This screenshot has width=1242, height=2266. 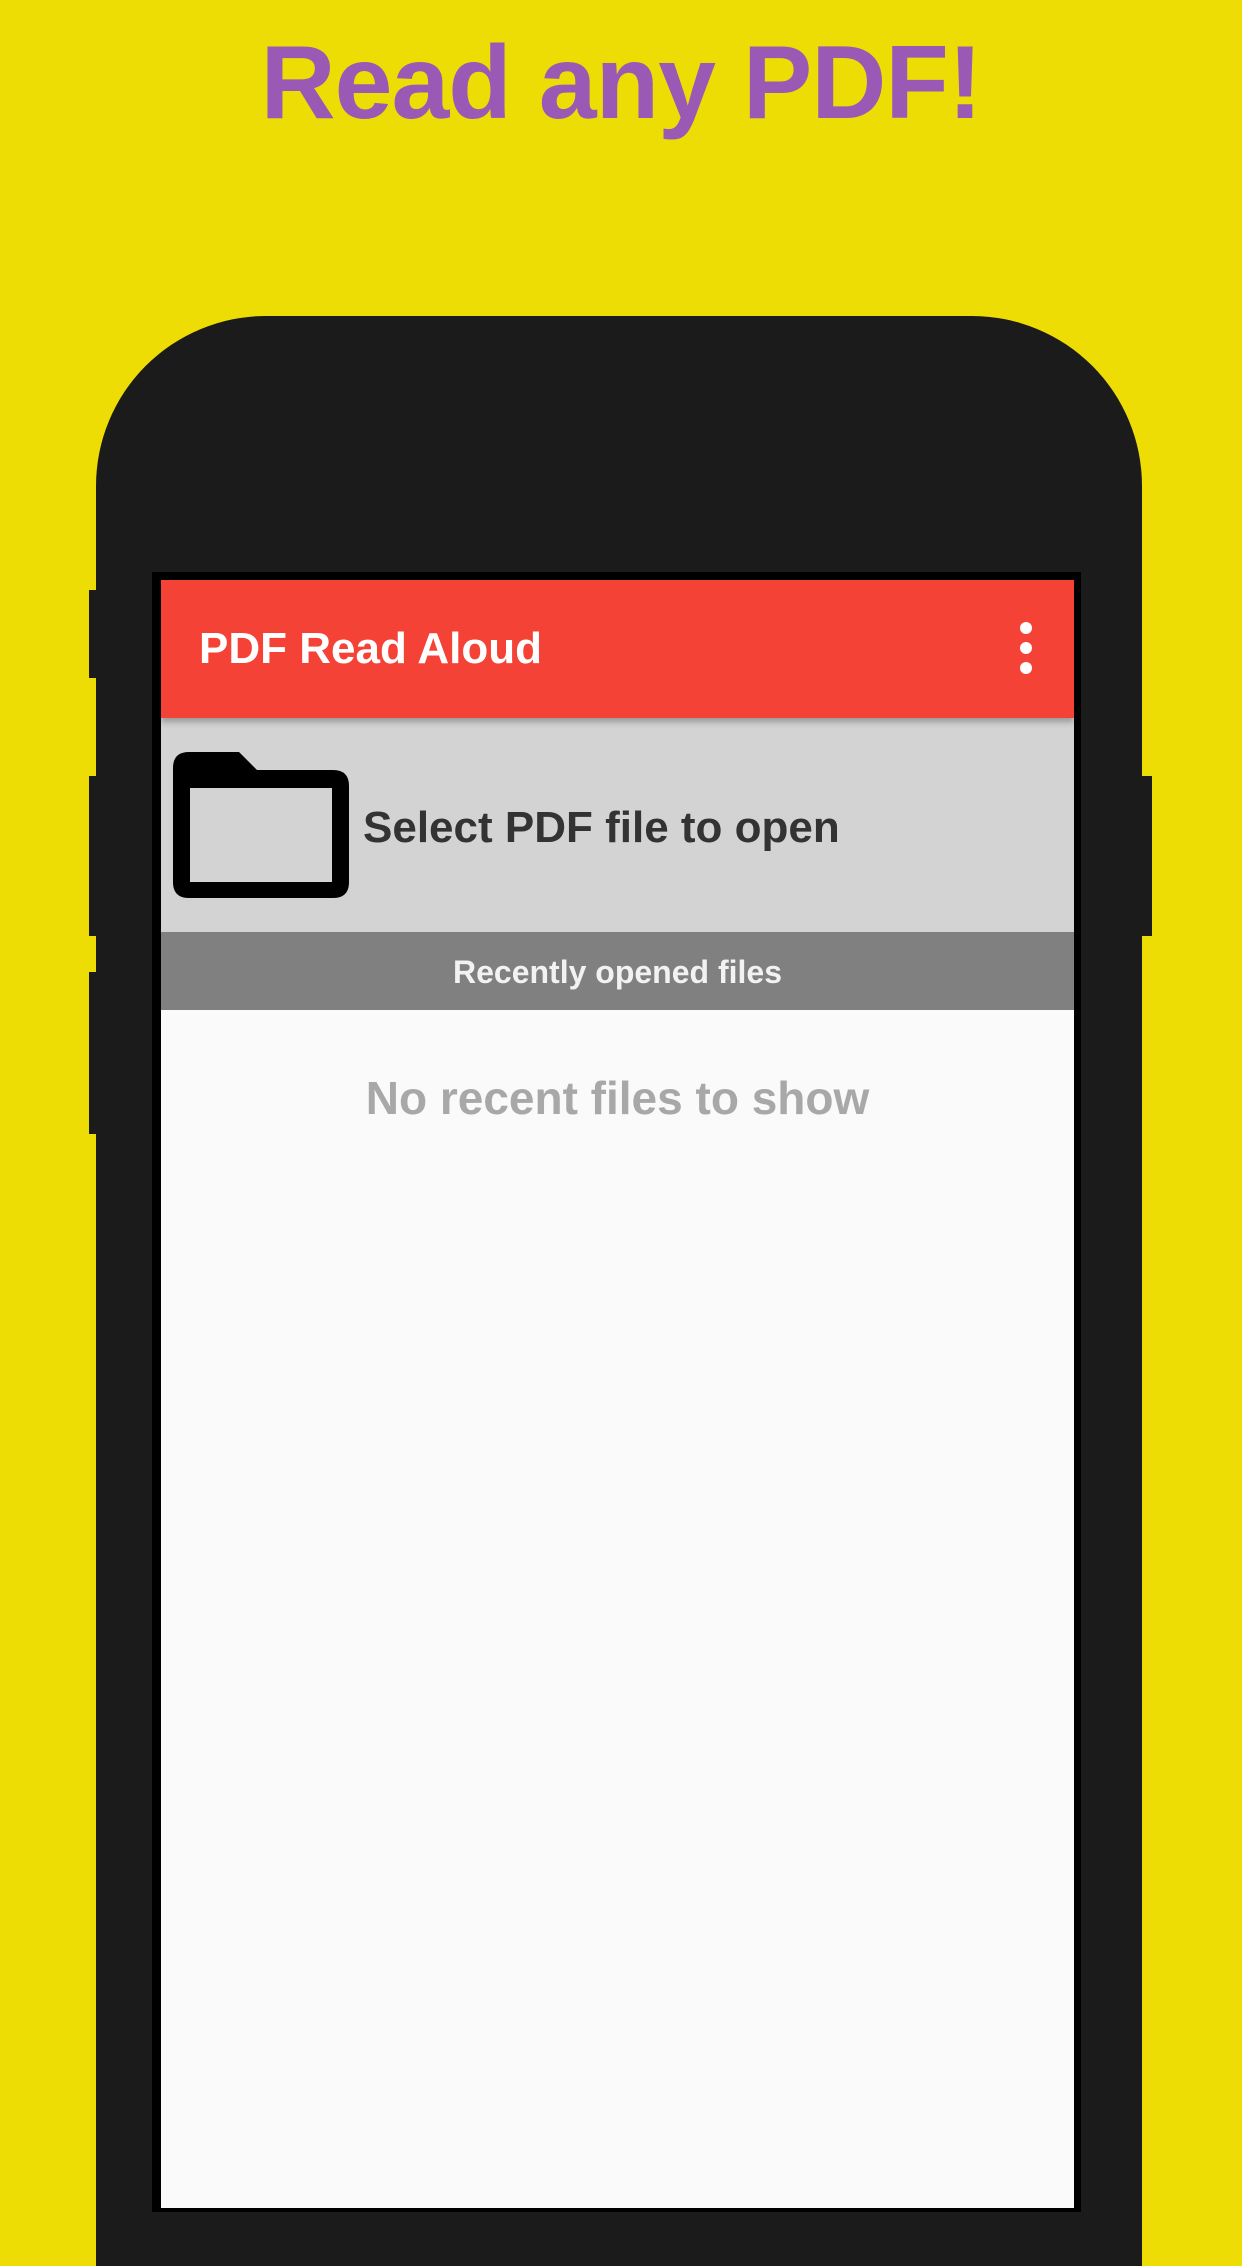 I want to click on folder-icon, so click(x=261, y=825).